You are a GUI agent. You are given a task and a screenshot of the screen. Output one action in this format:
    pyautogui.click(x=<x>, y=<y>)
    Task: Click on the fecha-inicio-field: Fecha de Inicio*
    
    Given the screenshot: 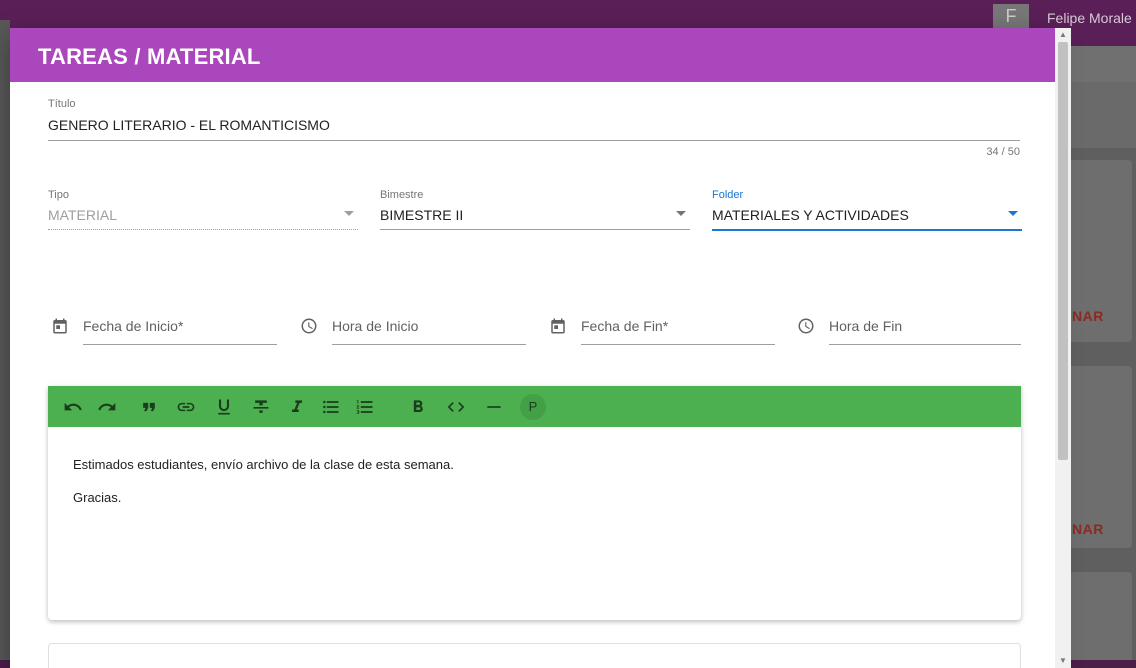 What is the action you would take?
    pyautogui.click(x=171, y=328)
    